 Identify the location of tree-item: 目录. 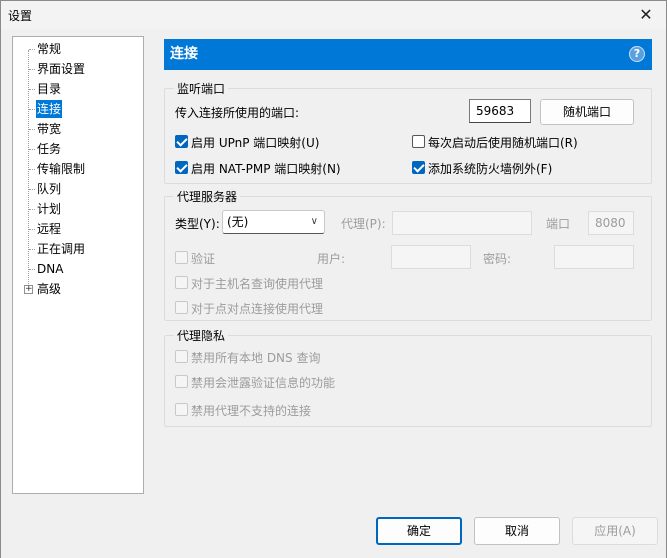
(78, 89).